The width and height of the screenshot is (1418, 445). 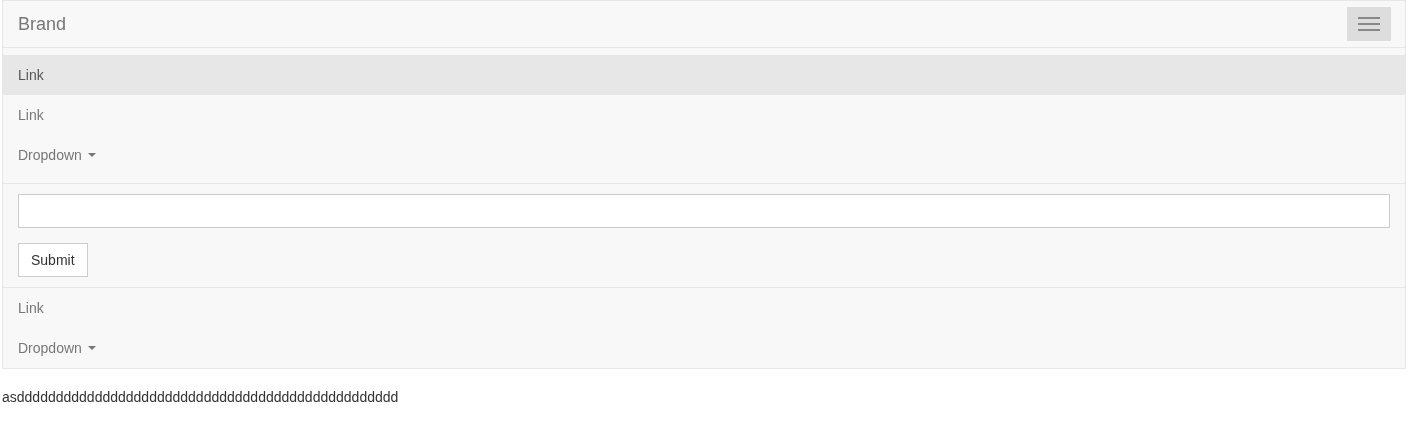 What do you see at coordinates (42, 24) in the screenshot?
I see `brand-link: Brand` at bounding box center [42, 24].